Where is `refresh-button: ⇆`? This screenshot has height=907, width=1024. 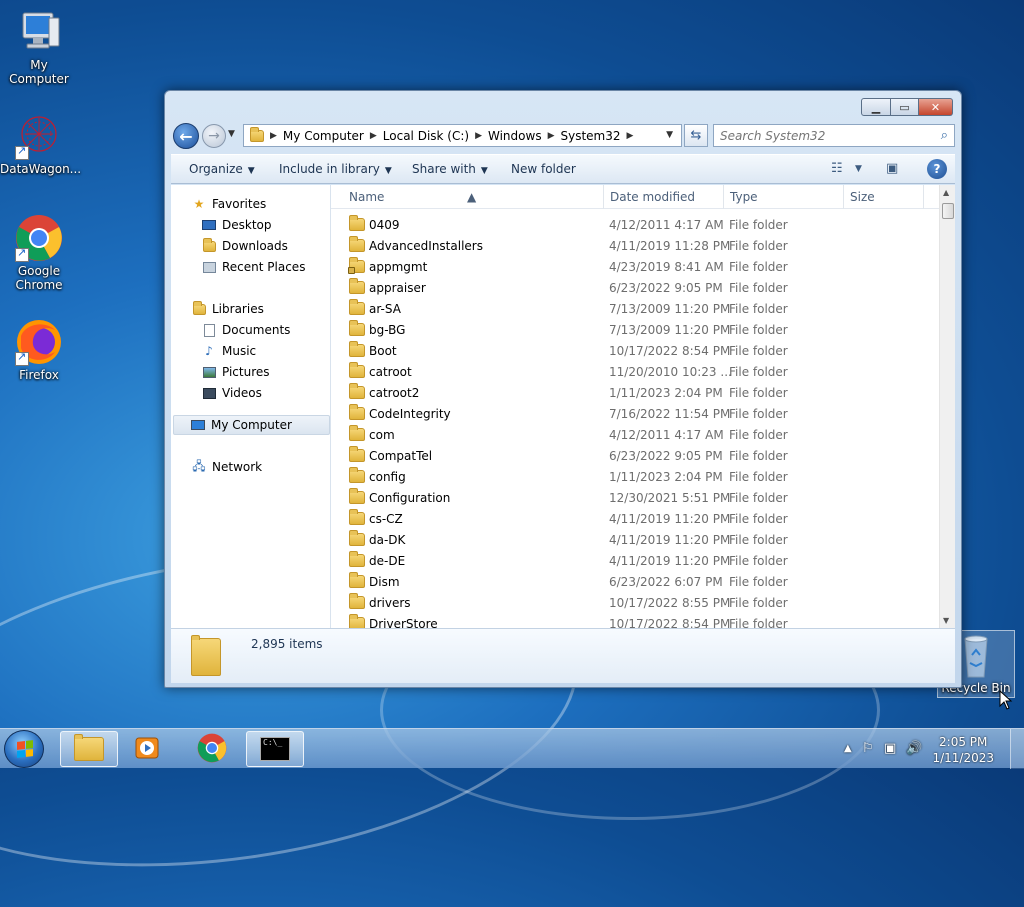 refresh-button: ⇆ is located at coordinates (696, 135).